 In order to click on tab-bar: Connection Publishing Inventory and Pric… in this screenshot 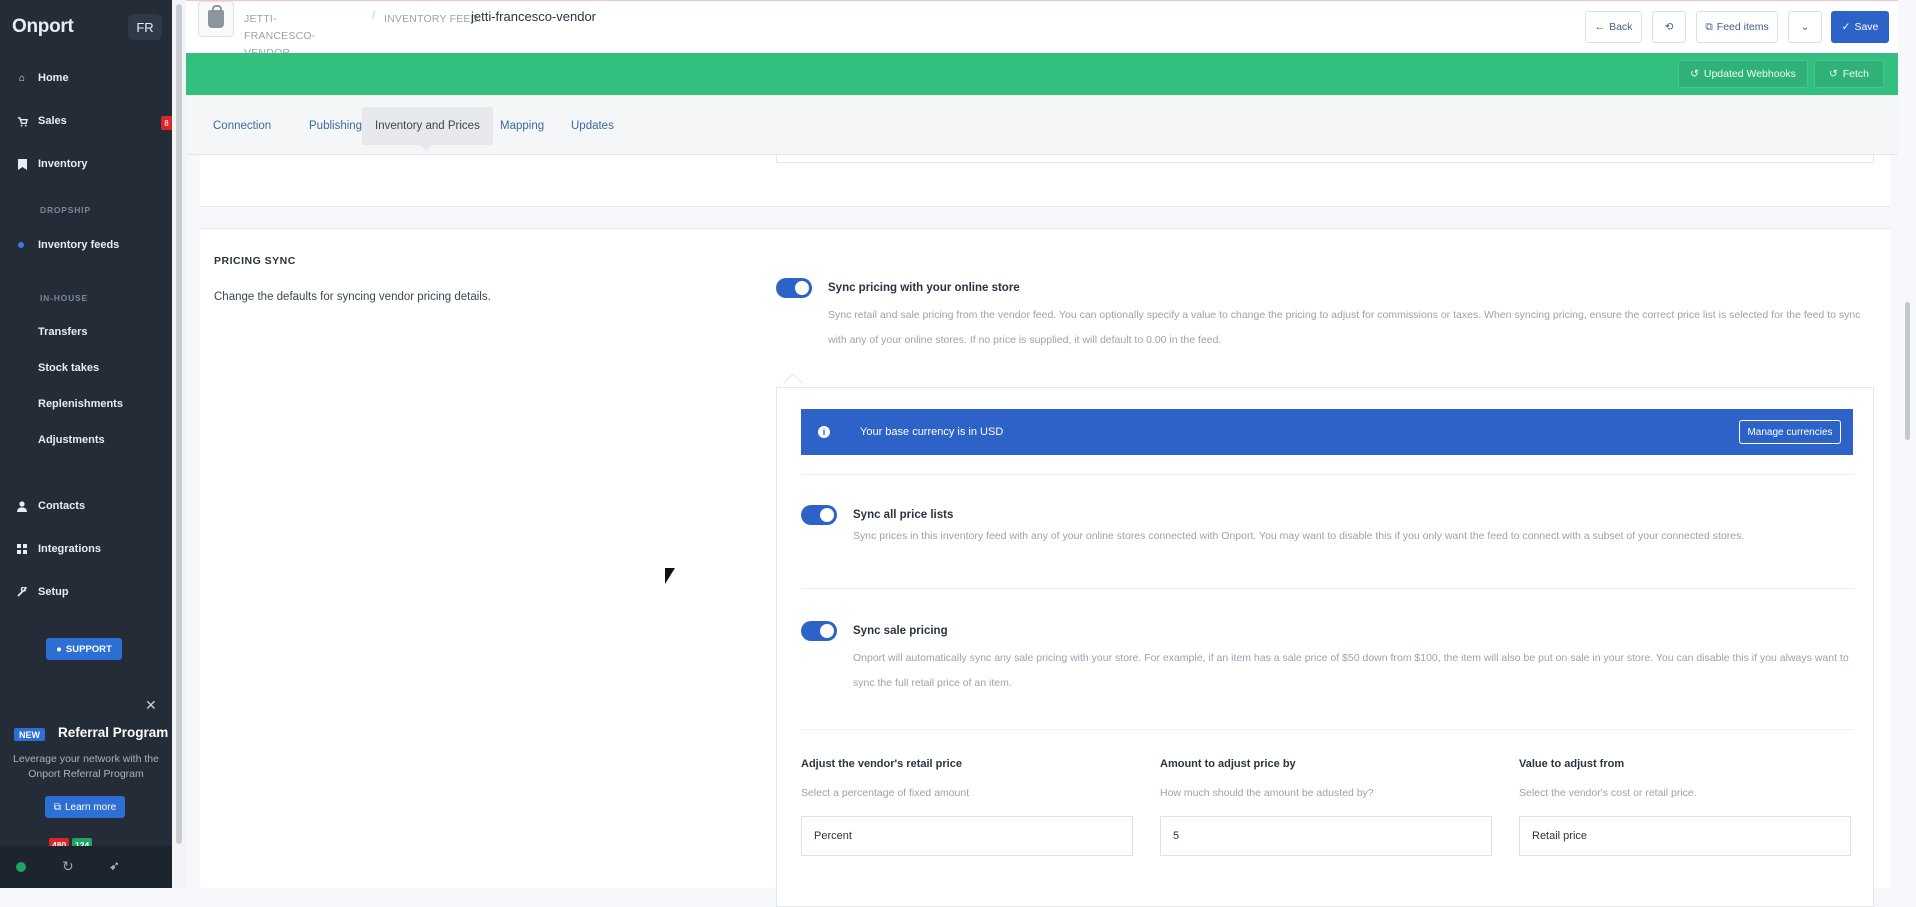, I will do `click(1042, 125)`.